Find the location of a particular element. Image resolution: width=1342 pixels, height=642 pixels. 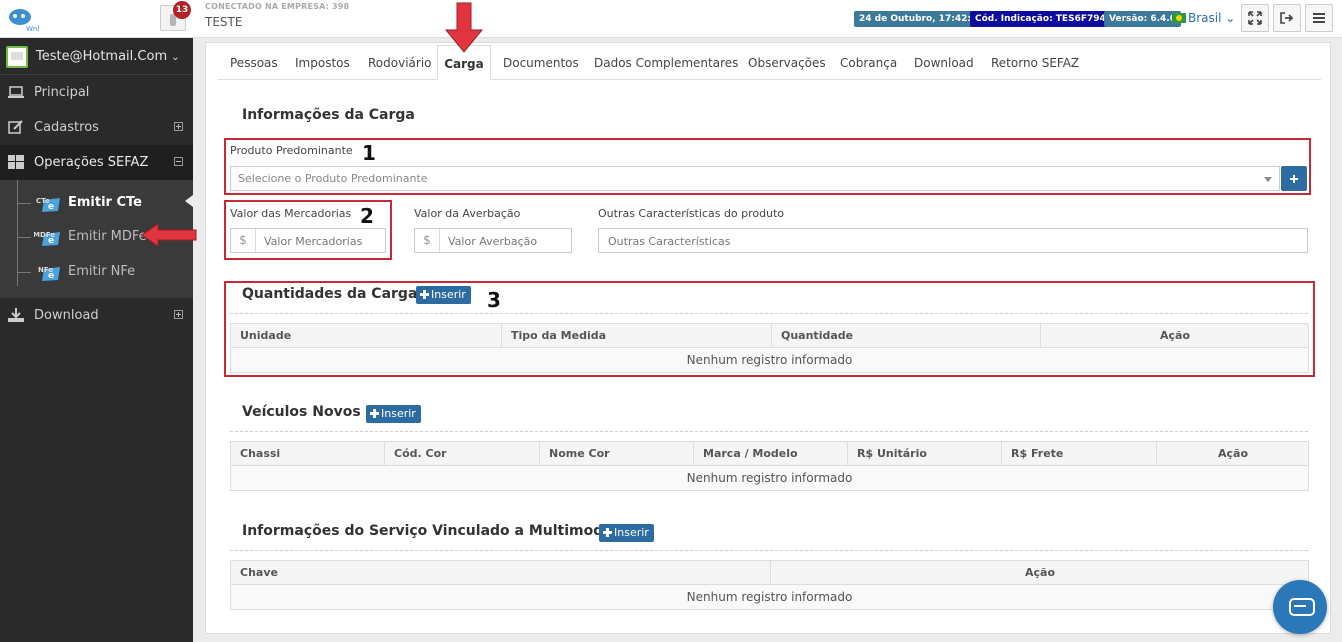

menu-button is located at coordinates (1319, 18).